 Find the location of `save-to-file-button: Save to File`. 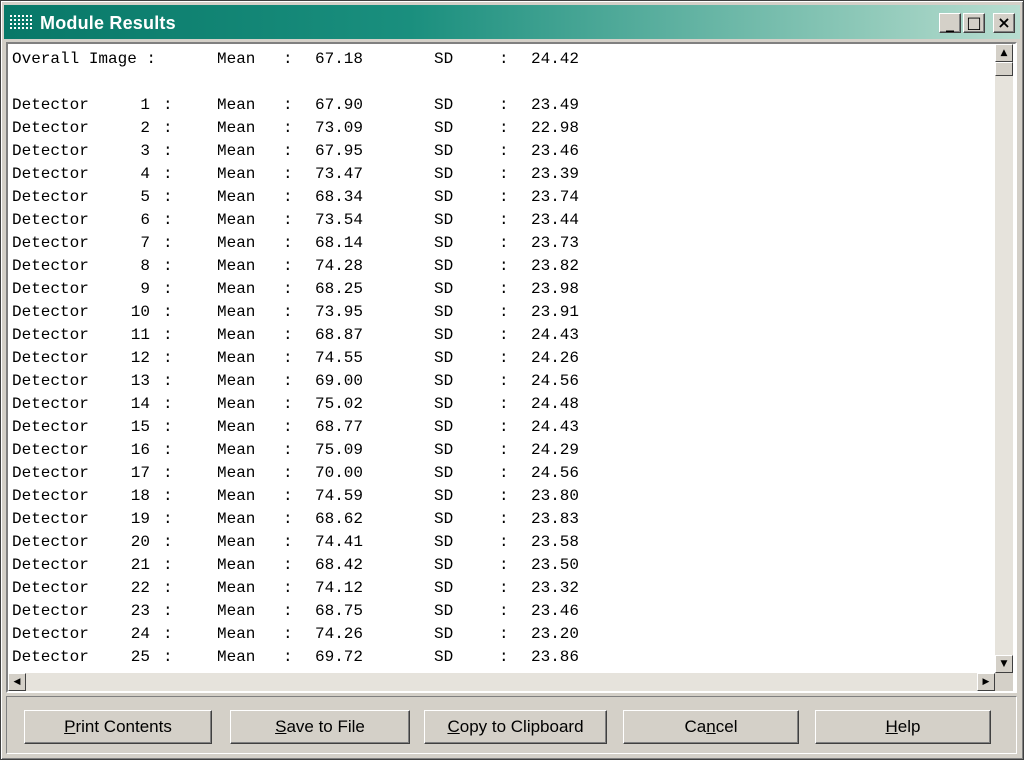

save-to-file-button: Save to File is located at coordinates (320, 727).